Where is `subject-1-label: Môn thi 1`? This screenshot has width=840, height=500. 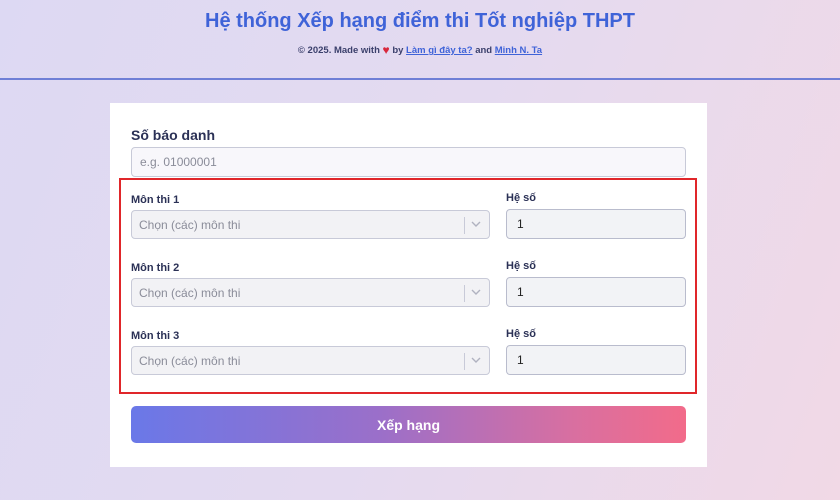 subject-1-label: Môn thi 1 is located at coordinates (155, 200).